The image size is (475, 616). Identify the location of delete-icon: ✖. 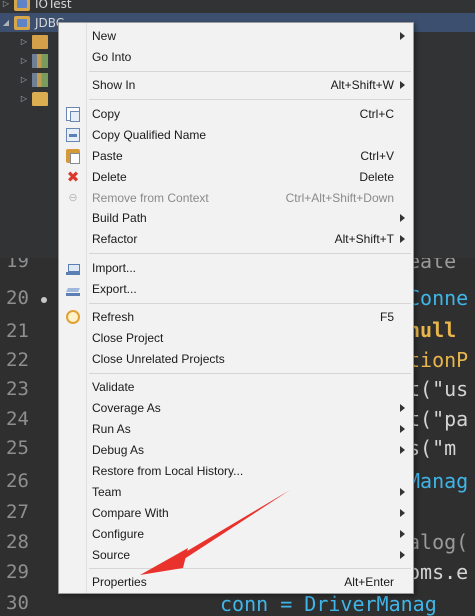
(73, 177).